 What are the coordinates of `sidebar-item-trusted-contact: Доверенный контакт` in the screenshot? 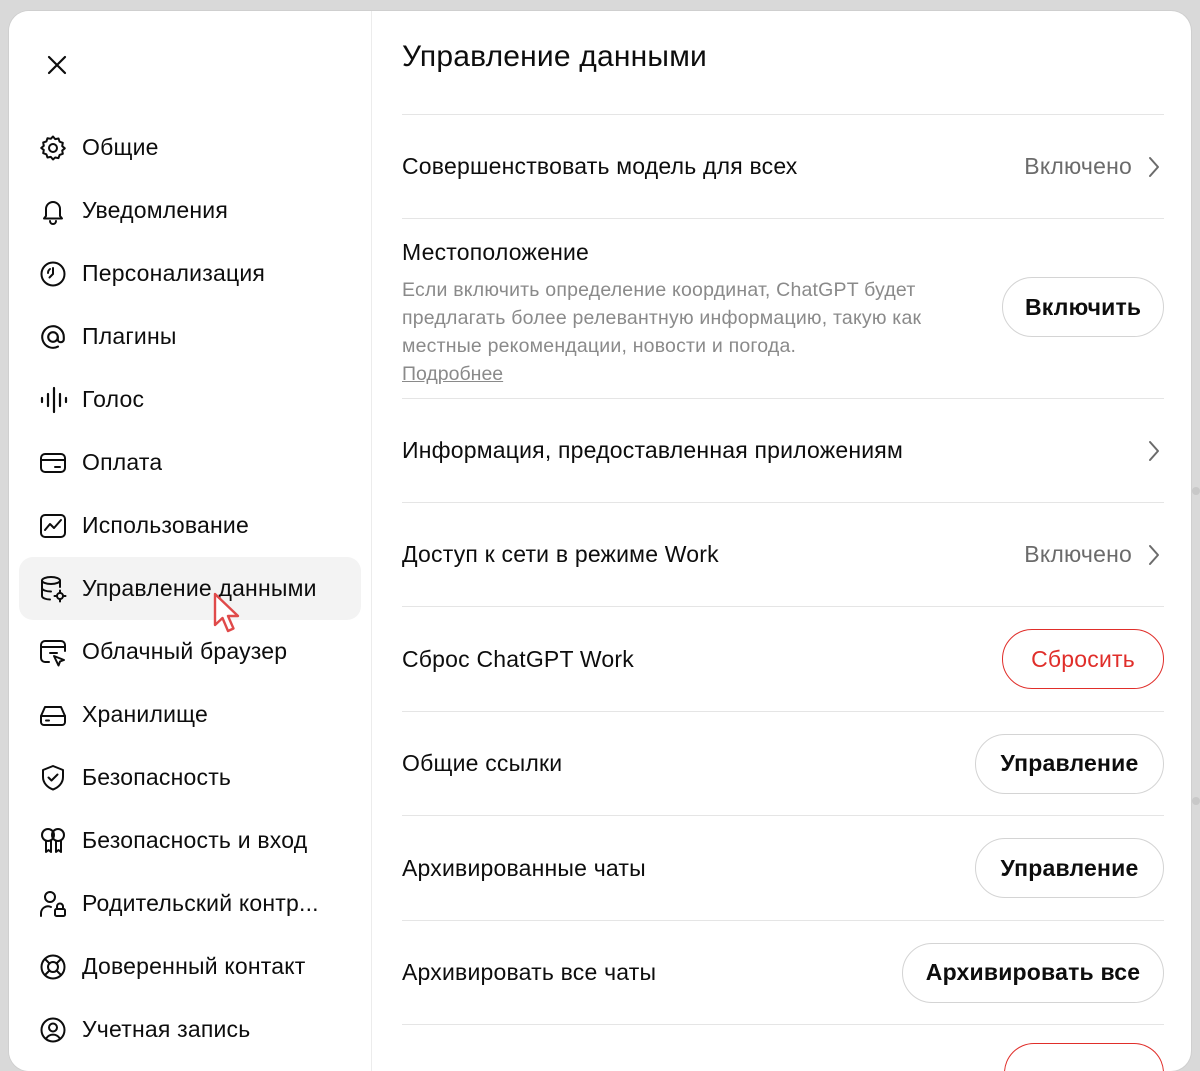 It's located at (190, 966).